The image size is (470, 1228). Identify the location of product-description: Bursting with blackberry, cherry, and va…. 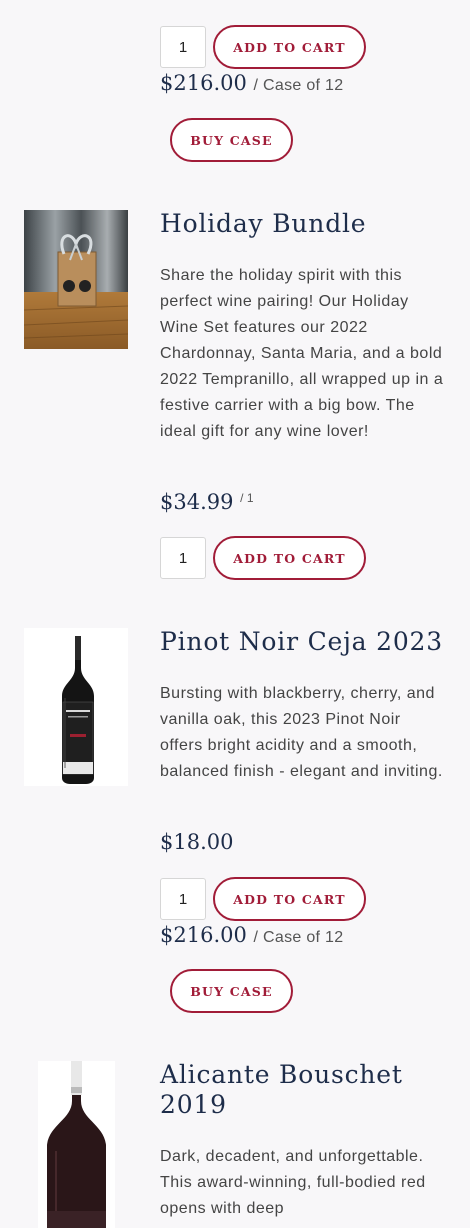
(301, 732).